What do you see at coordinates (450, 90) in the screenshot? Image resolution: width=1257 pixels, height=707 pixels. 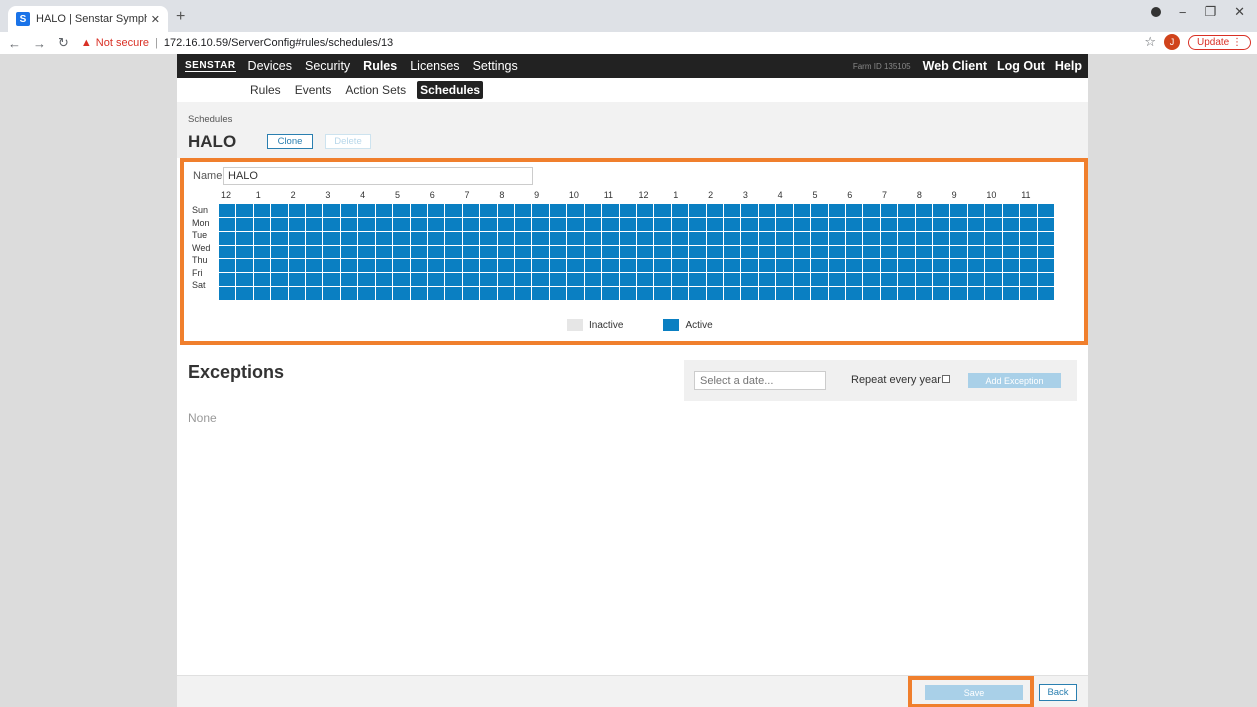 I see `subnav-schedules: Schedules` at bounding box center [450, 90].